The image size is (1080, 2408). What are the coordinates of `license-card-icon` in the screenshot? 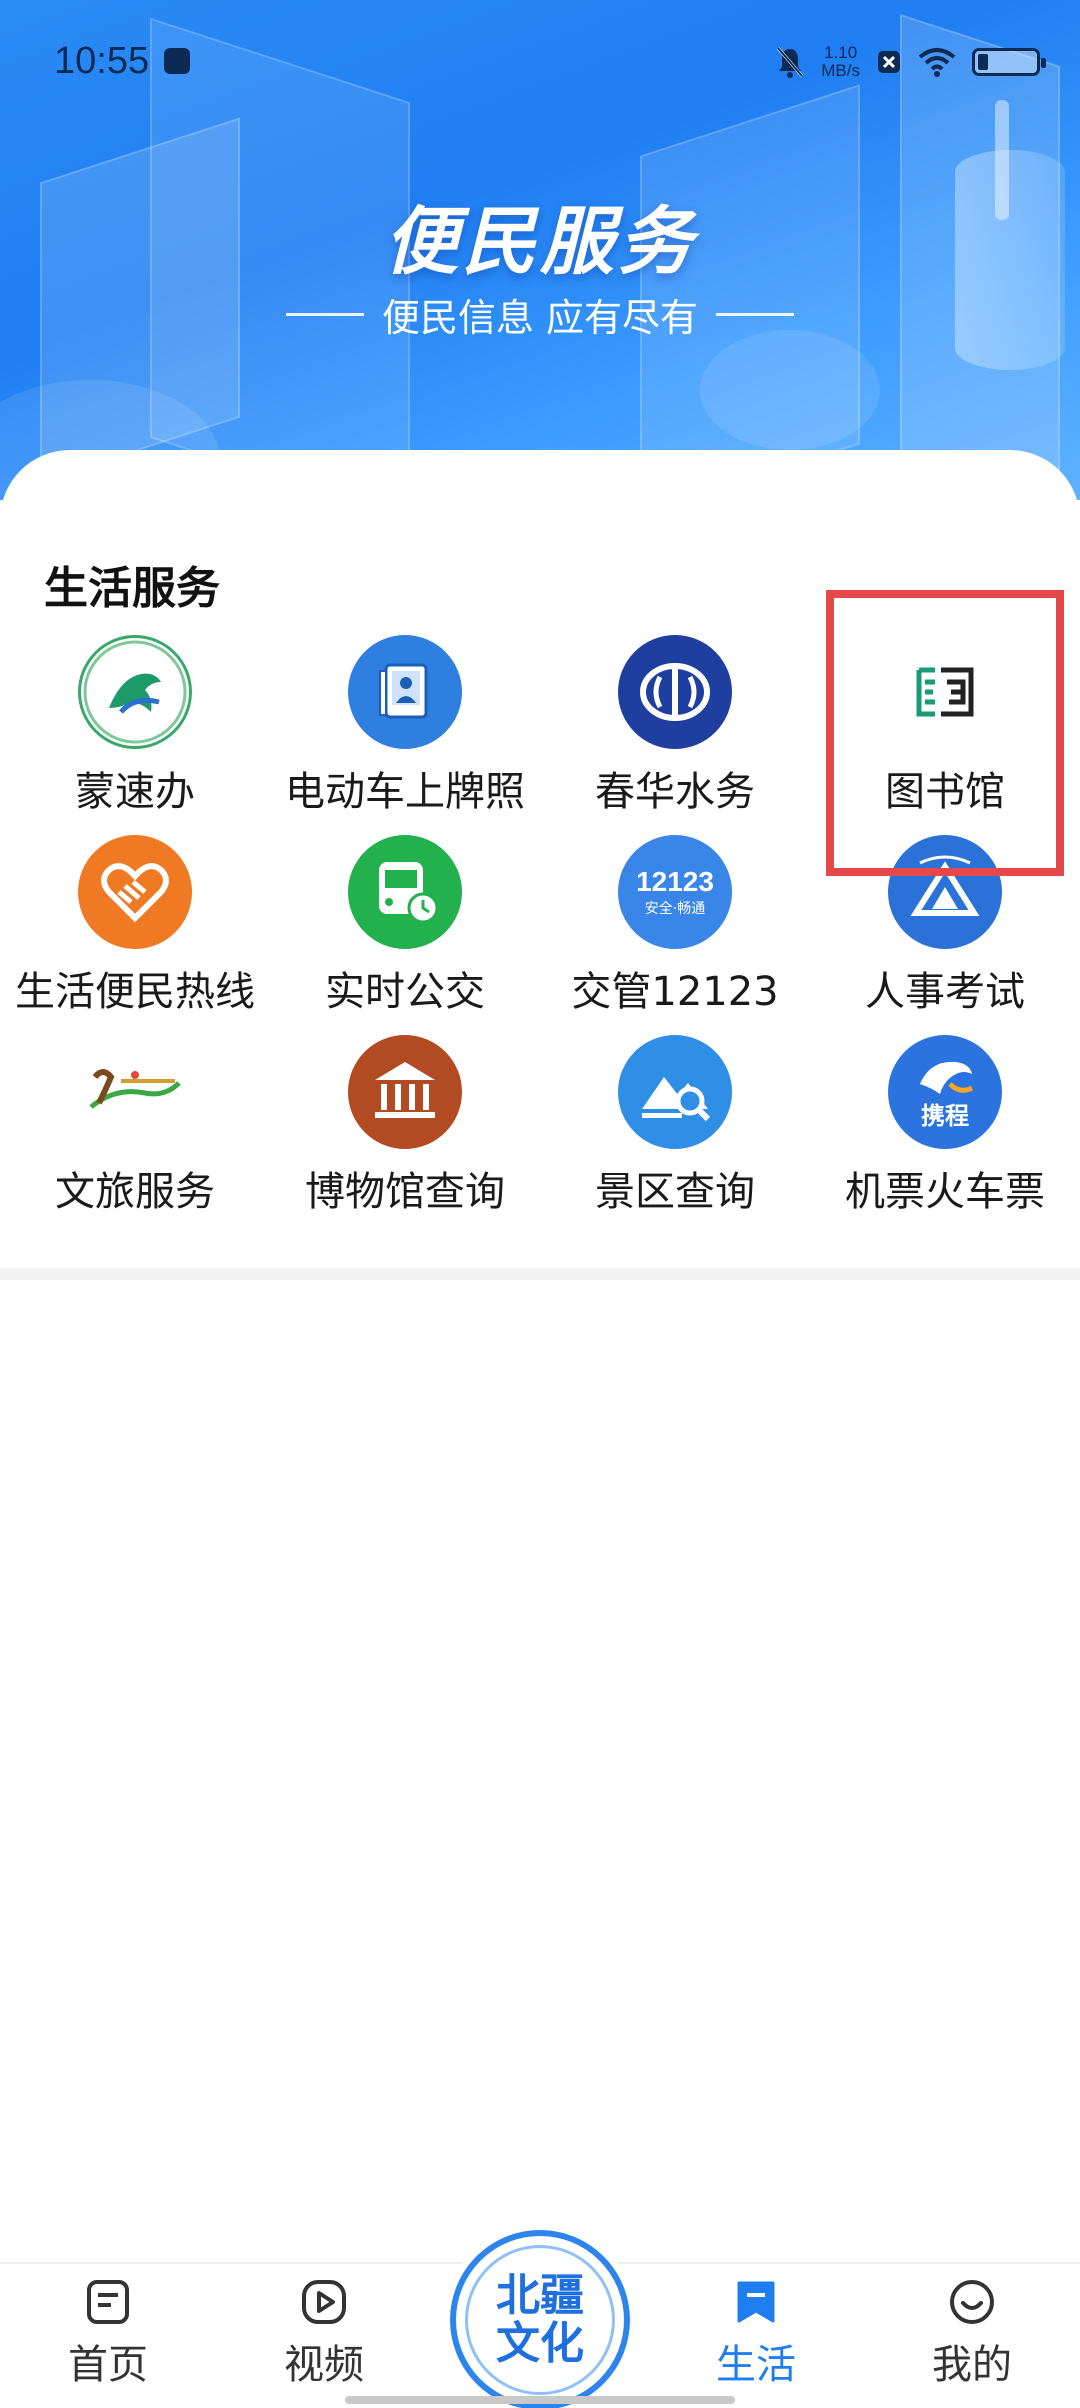 It's located at (405, 692).